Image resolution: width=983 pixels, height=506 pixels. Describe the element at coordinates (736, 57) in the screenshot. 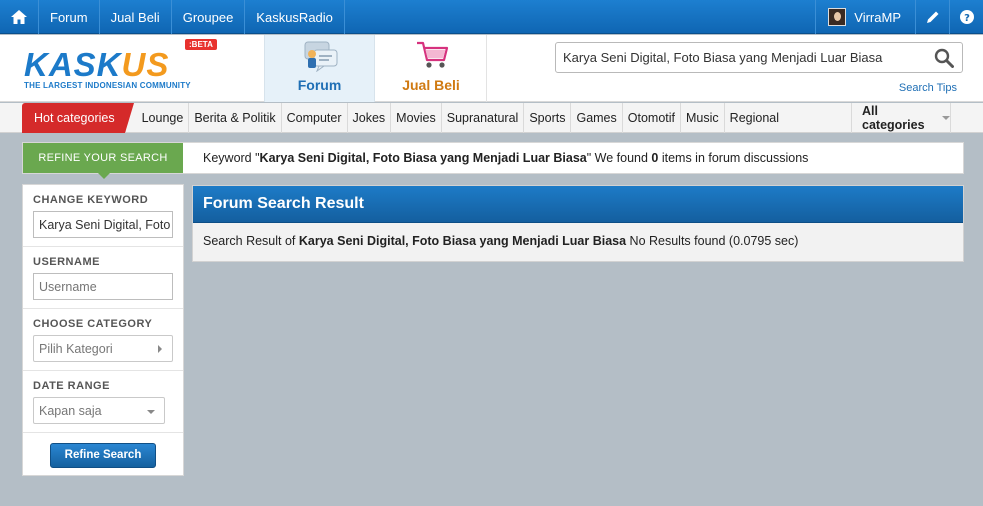

I see `search-input` at that location.